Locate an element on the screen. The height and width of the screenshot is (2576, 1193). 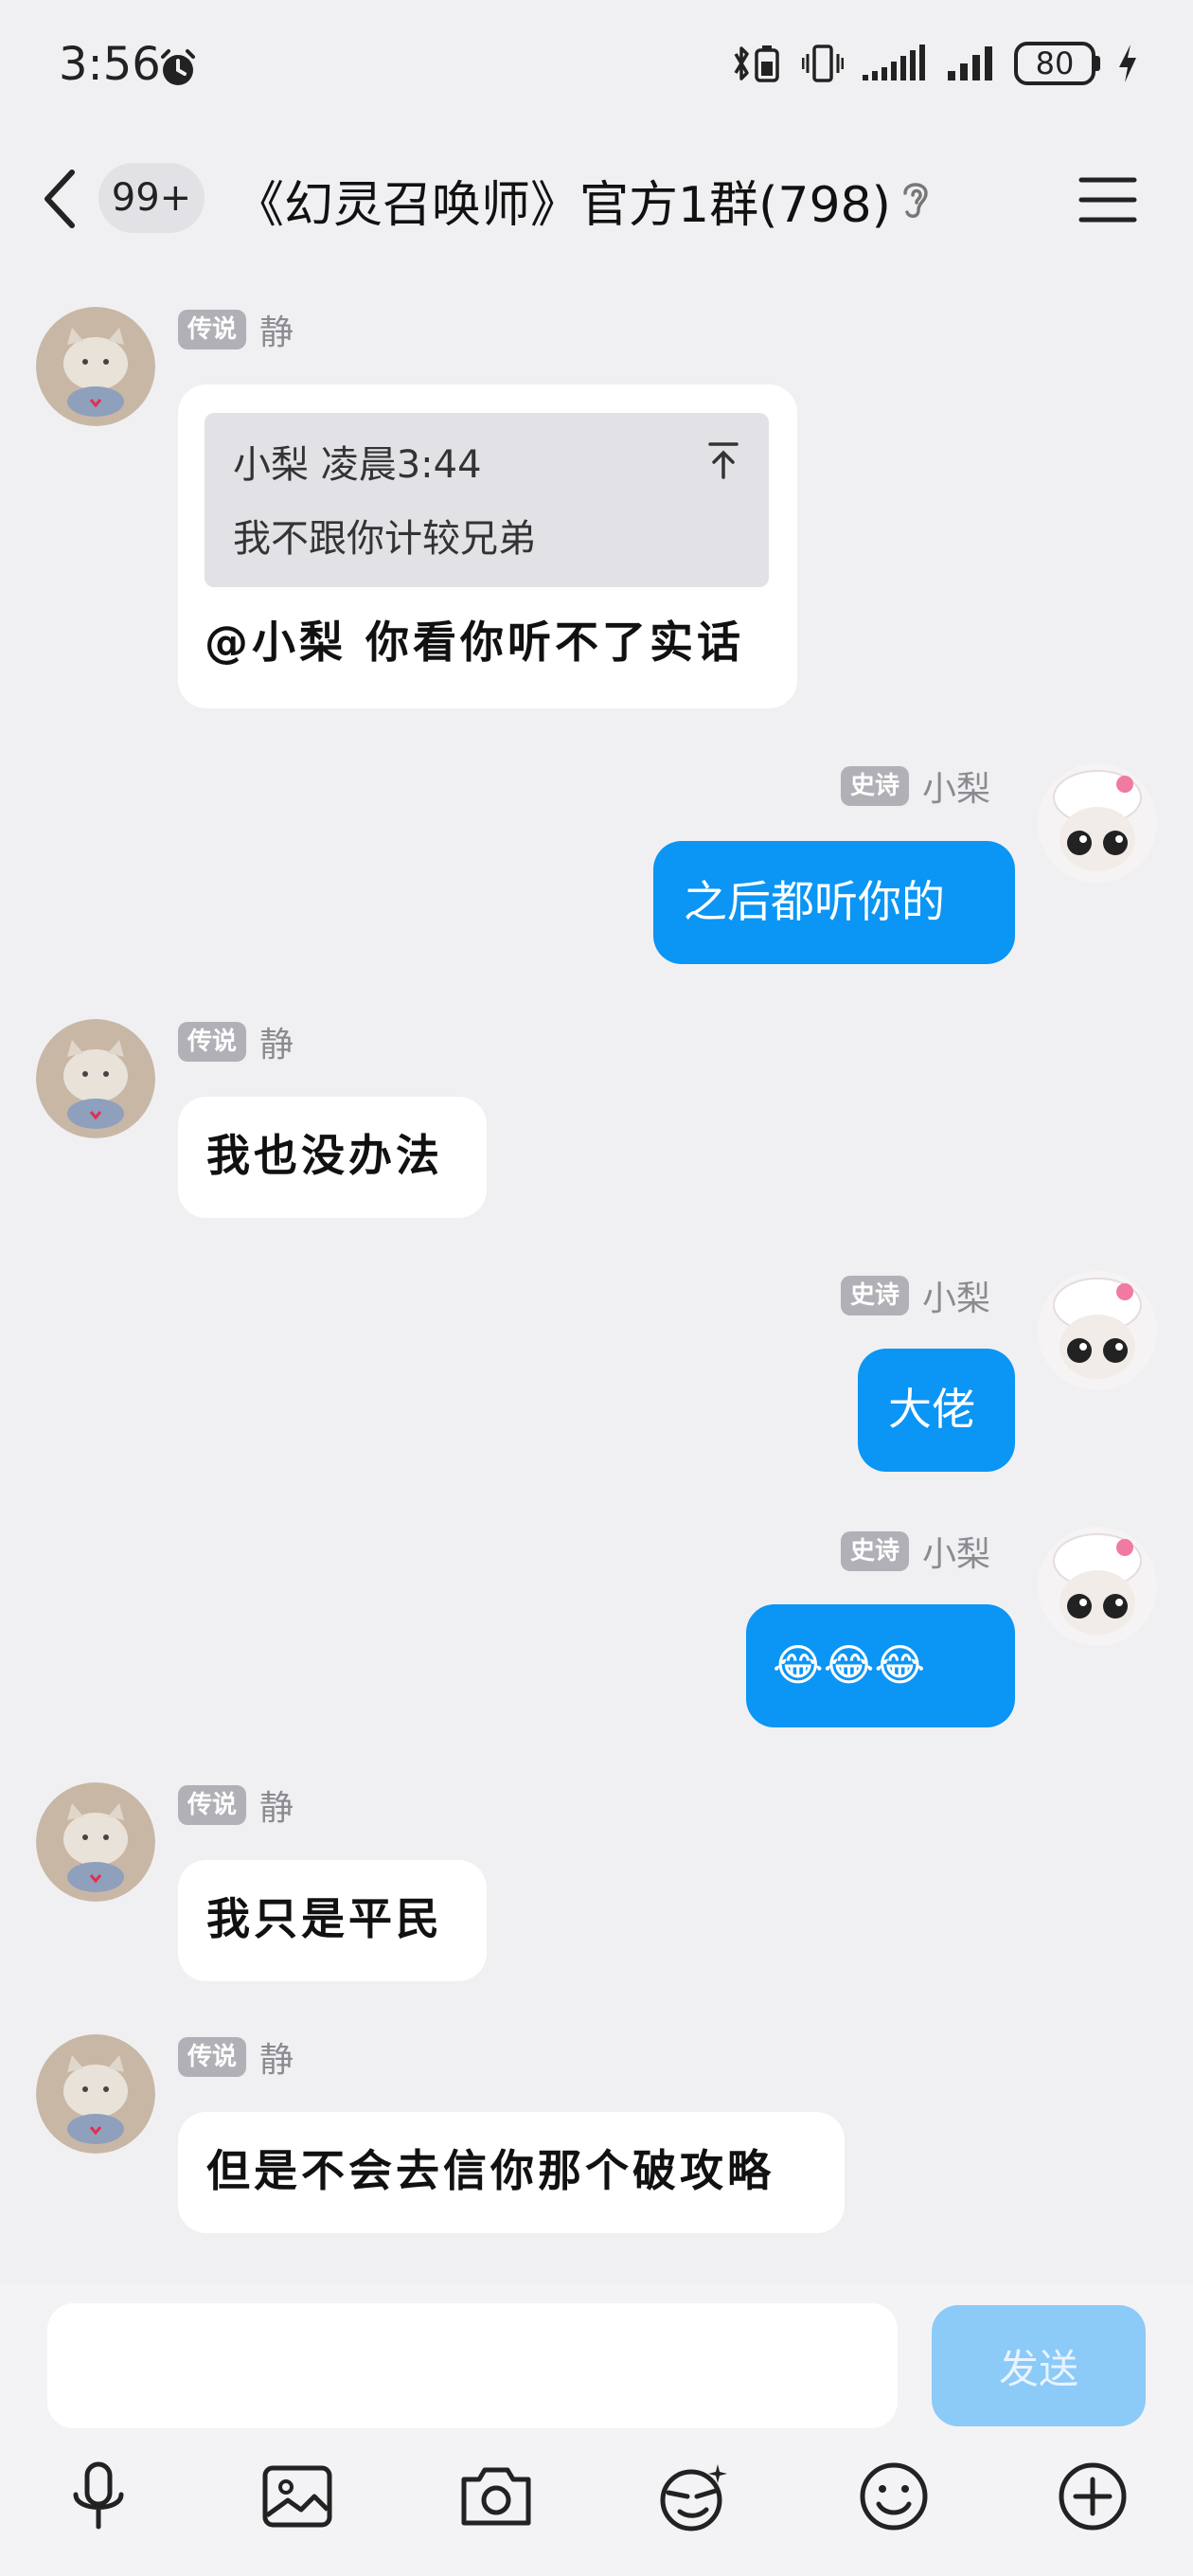
sticker-icon is located at coordinates (693, 2496).